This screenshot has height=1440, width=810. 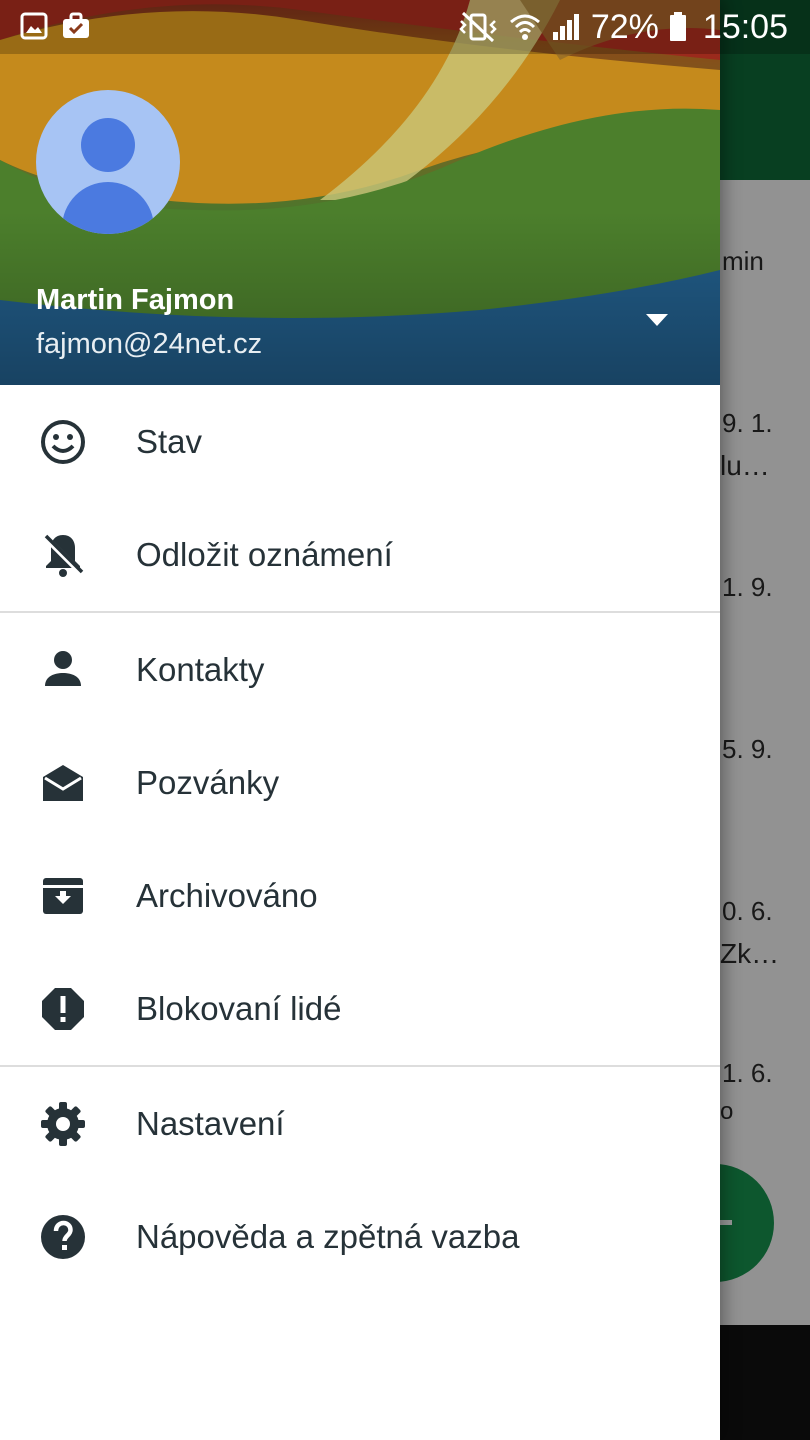 What do you see at coordinates (227, 895) in the screenshot?
I see `menu-item-label: Archivováno` at bounding box center [227, 895].